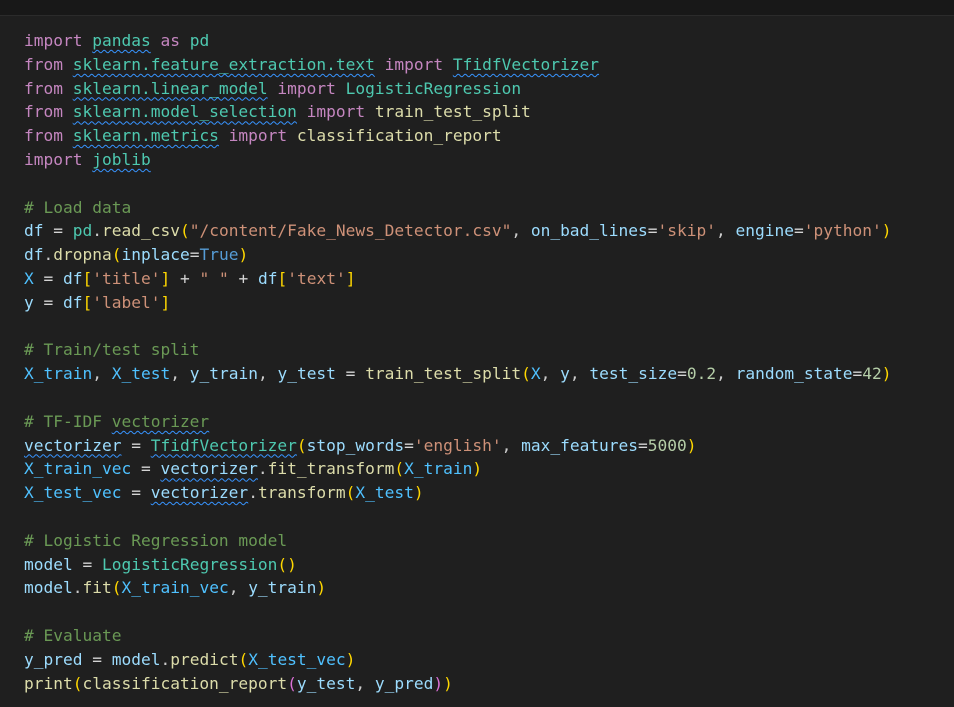  Describe the element at coordinates (175, 588) in the screenshot. I see `code-token: X_train_vec` at that location.